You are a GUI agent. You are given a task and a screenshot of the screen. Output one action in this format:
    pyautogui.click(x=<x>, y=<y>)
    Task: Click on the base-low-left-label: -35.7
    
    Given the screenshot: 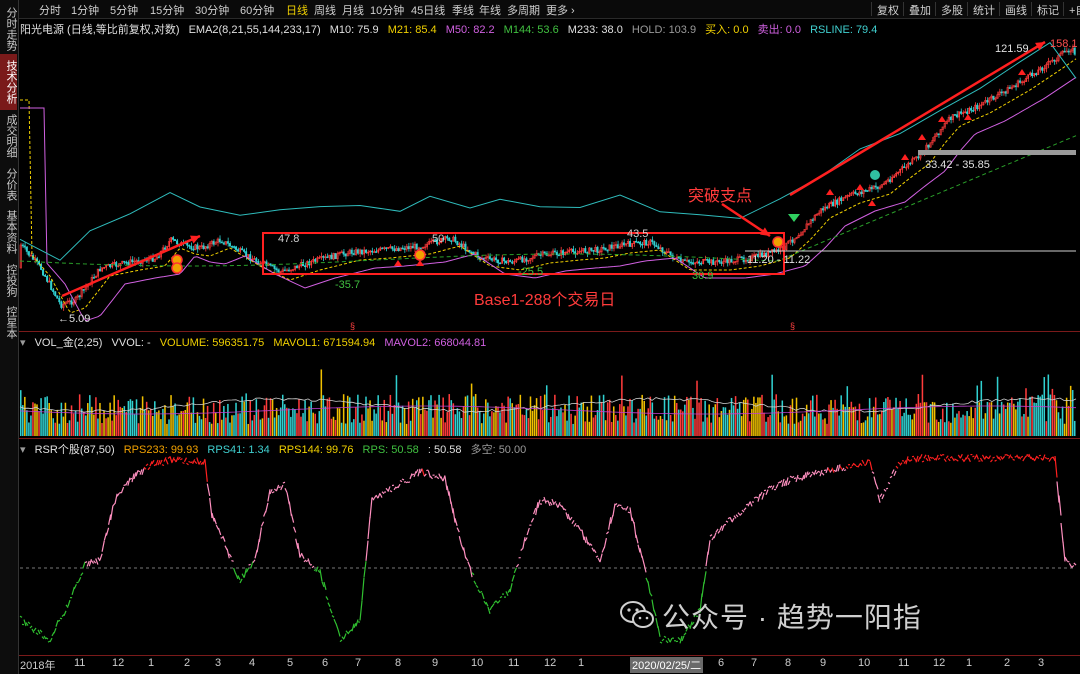 What is the action you would take?
    pyautogui.click(x=348, y=285)
    